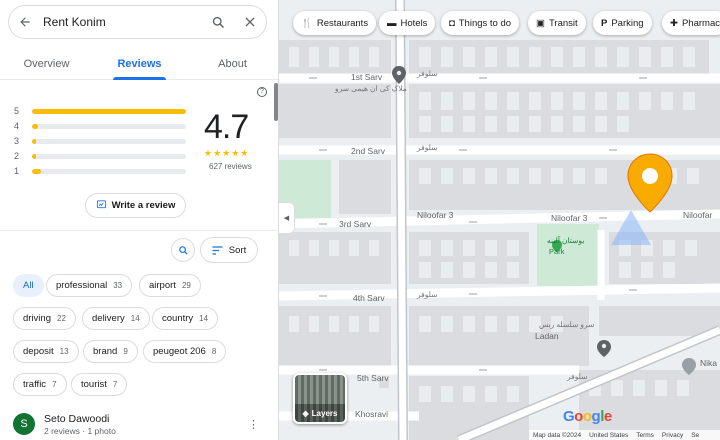 The width and height of the screenshot is (720, 440). What do you see at coordinates (115, 384) in the screenshot?
I see `chip-count: 7` at bounding box center [115, 384].